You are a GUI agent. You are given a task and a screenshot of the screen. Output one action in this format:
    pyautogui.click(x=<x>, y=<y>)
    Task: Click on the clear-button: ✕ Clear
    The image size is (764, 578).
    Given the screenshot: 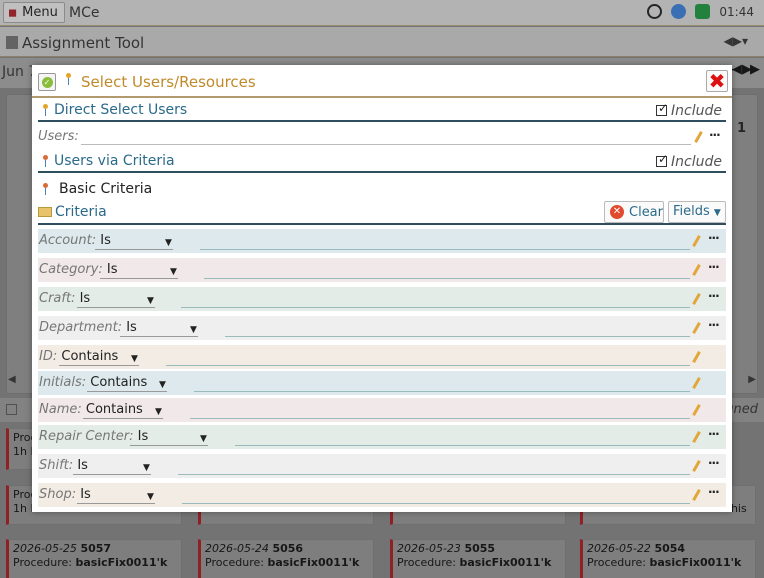 What is the action you would take?
    pyautogui.click(x=634, y=212)
    